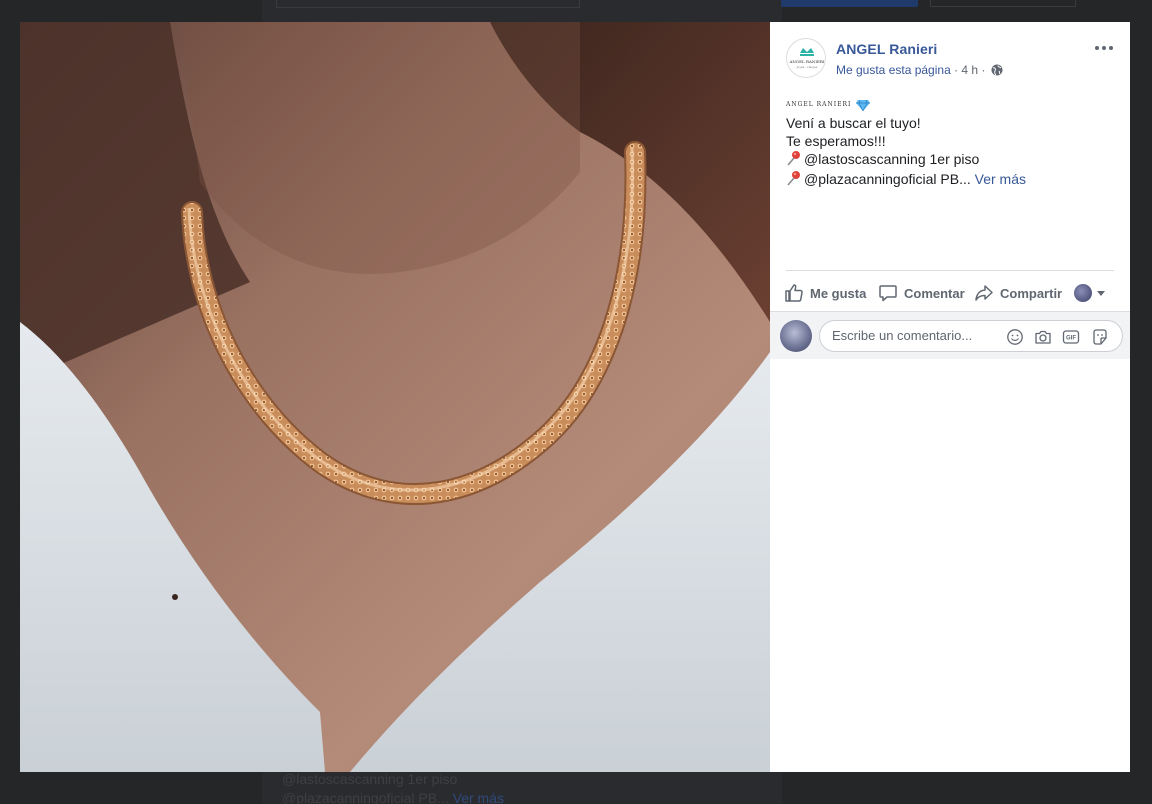 The image size is (1152, 804). What do you see at coordinates (1101, 293) in the screenshot?
I see `caret-down-icon` at bounding box center [1101, 293].